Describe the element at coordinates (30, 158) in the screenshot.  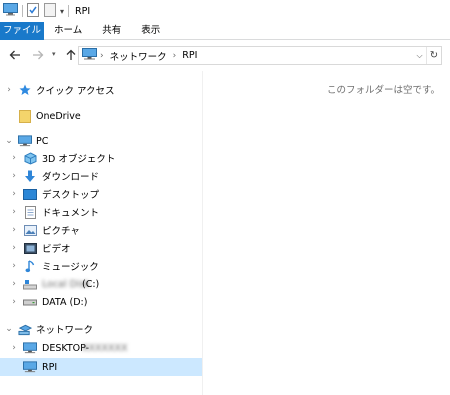
I see `cube-3d-icon` at that location.